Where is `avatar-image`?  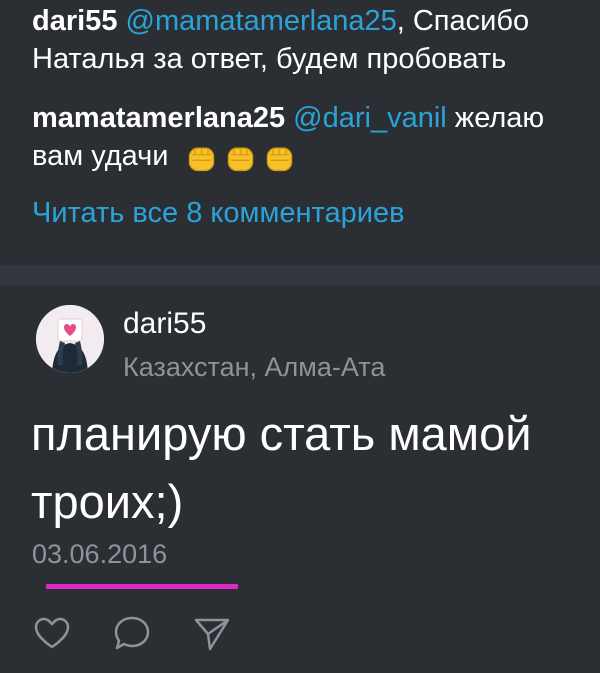 avatar-image is located at coordinates (70, 339).